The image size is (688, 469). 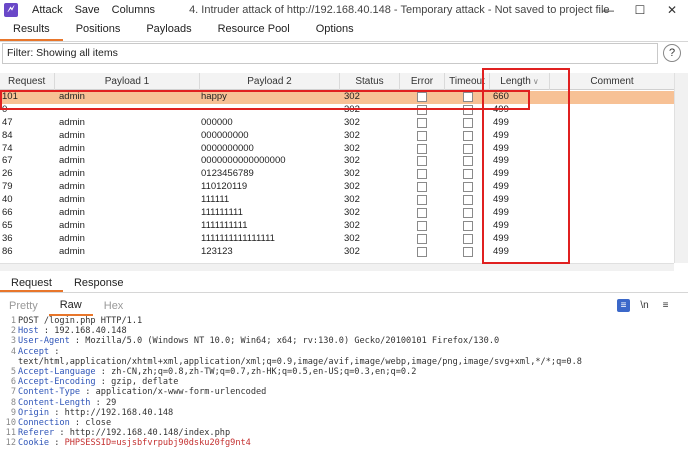 What do you see at coordinates (133, 10) in the screenshot?
I see `menu-columns: Columns` at bounding box center [133, 10].